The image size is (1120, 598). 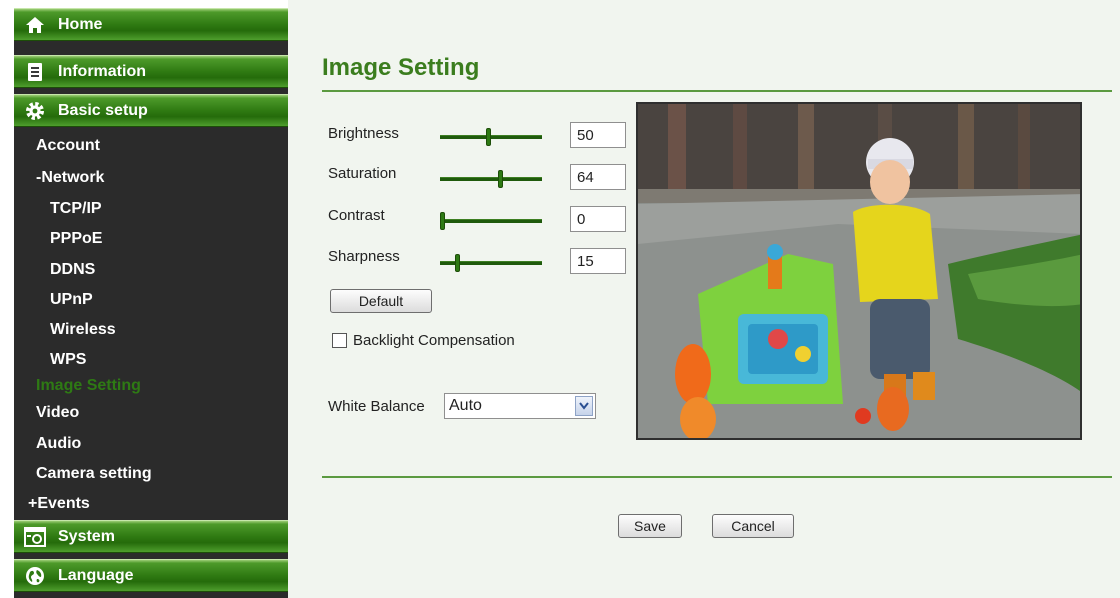 I want to click on nav-language: Language, so click(x=151, y=575).